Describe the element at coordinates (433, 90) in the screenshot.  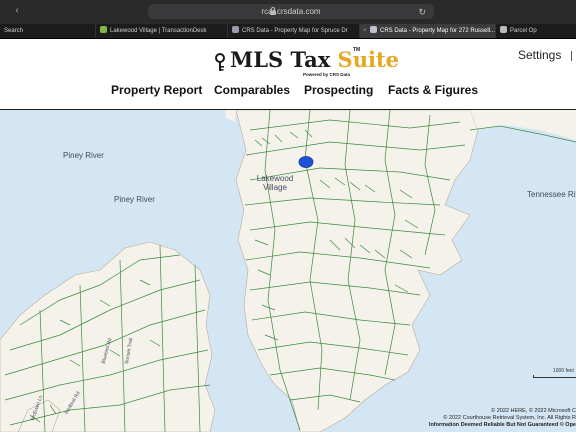
I see `nav-facts-figures: Facts & Figures` at that location.